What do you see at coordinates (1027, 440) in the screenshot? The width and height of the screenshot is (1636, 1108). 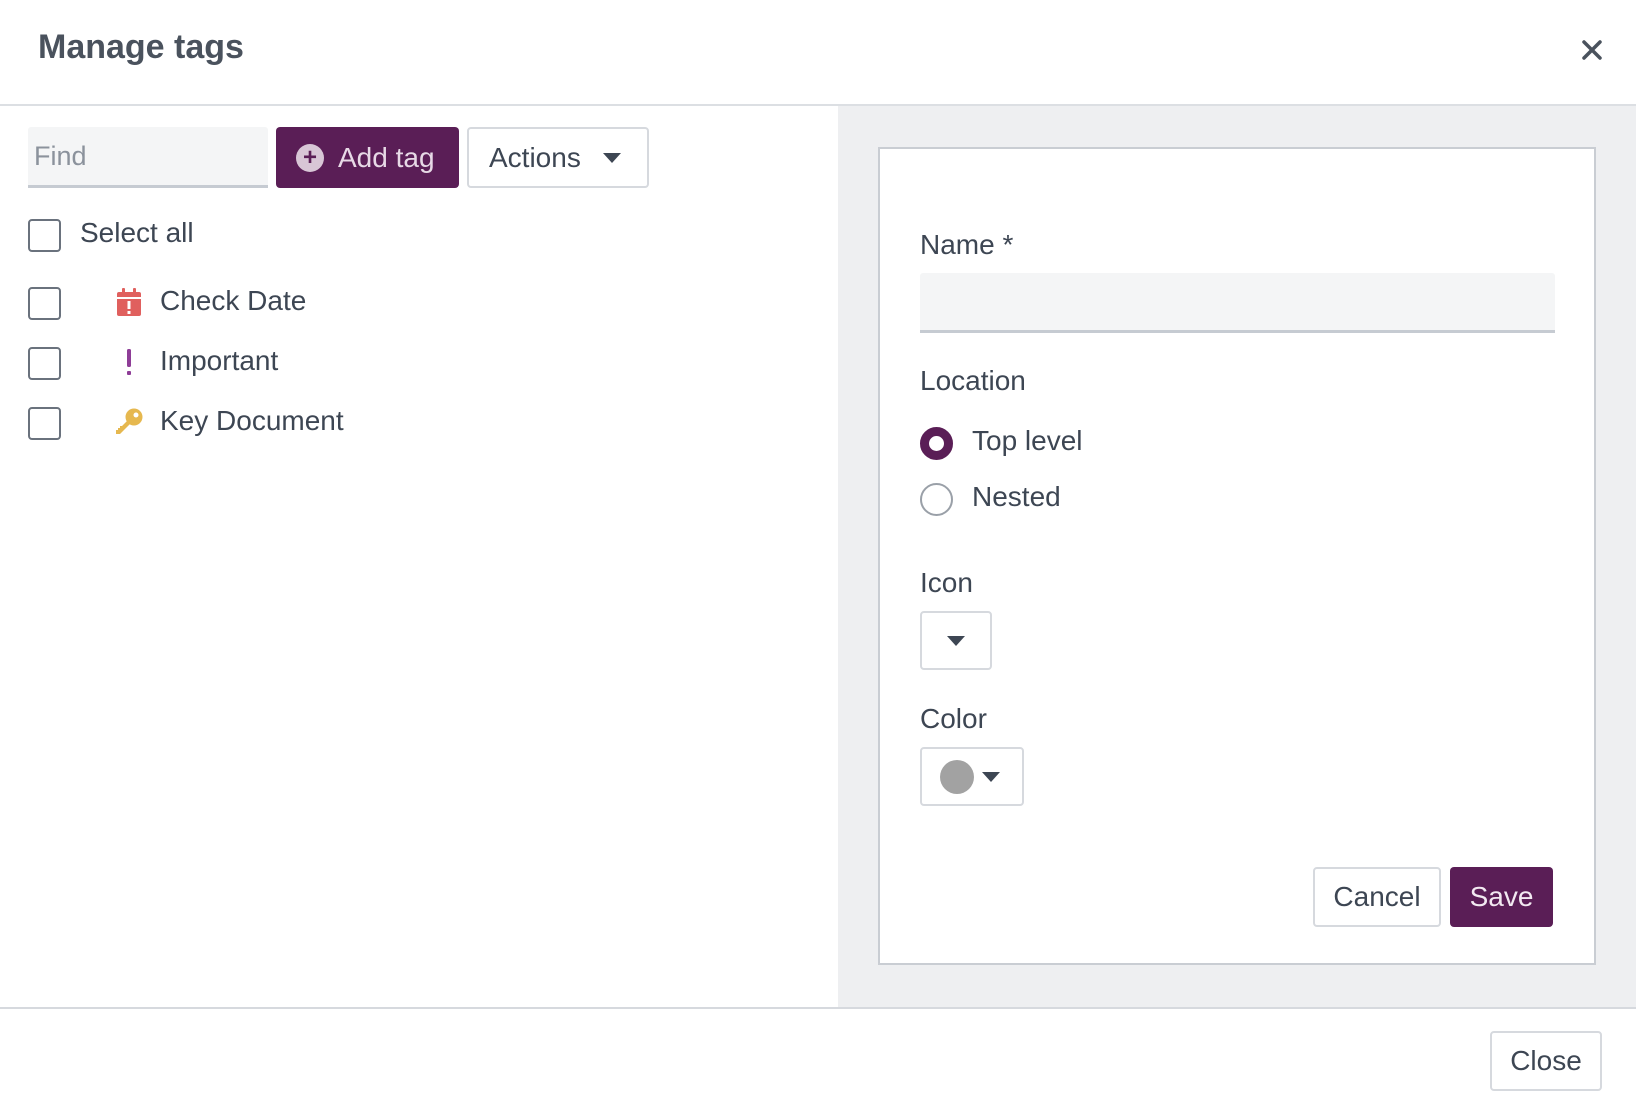 I see `top-level-label: Top level` at bounding box center [1027, 440].